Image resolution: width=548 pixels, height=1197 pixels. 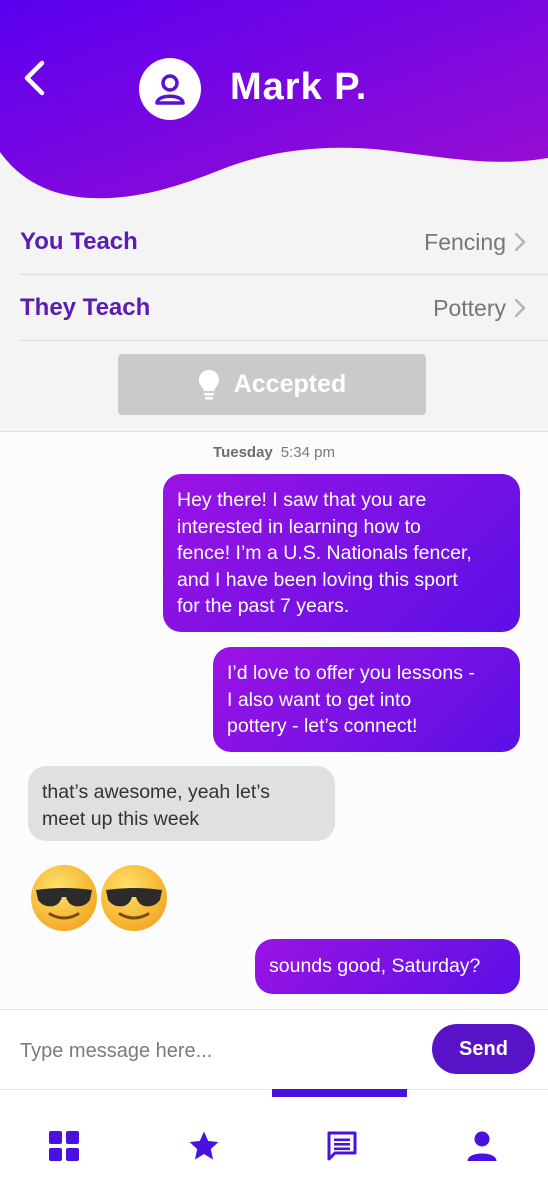 I want to click on profile-icon, so click(x=482, y=1146).